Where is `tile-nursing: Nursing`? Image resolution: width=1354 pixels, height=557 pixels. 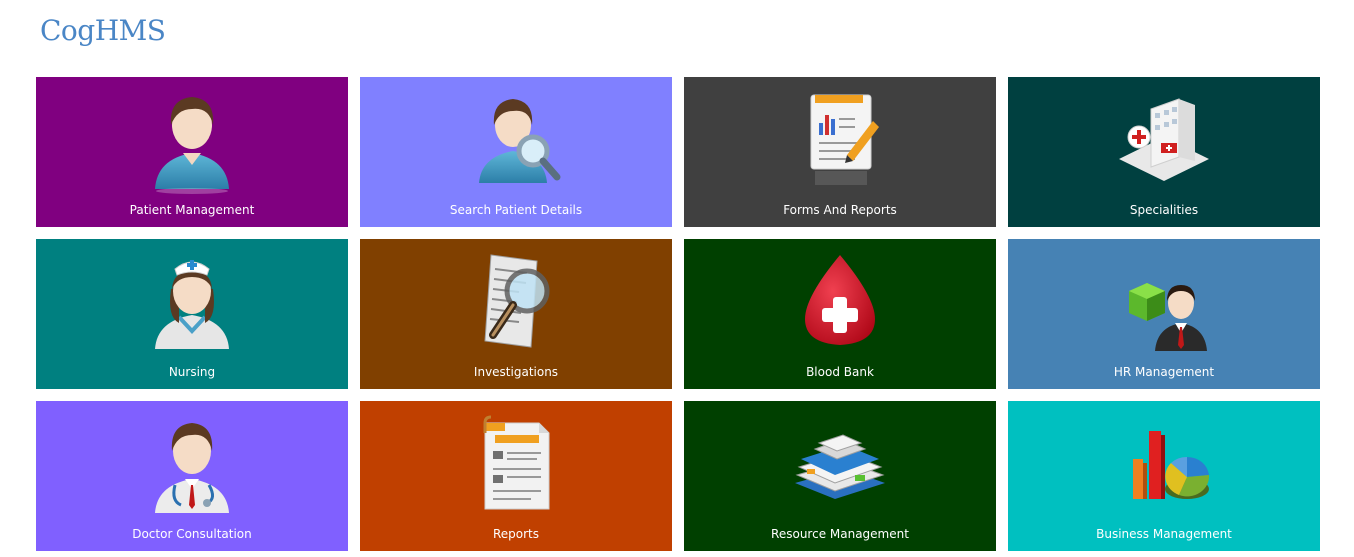 tile-nursing: Nursing is located at coordinates (192, 314).